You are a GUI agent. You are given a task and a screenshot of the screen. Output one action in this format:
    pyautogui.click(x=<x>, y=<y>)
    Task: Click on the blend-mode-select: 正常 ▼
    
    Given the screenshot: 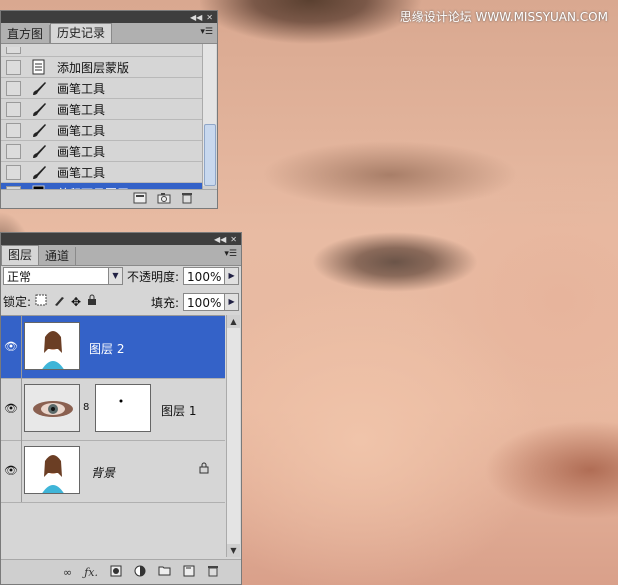 What is the action you would take?
    pyautogui.click(x=63, y=276)
    